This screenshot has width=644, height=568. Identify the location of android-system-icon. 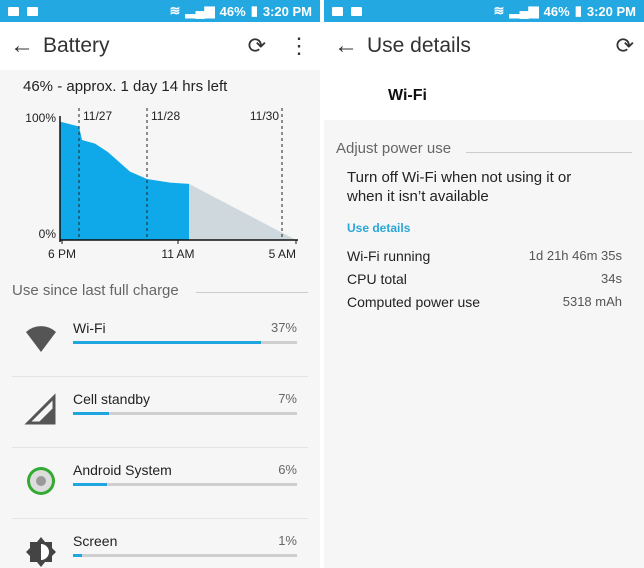
(41, 481).